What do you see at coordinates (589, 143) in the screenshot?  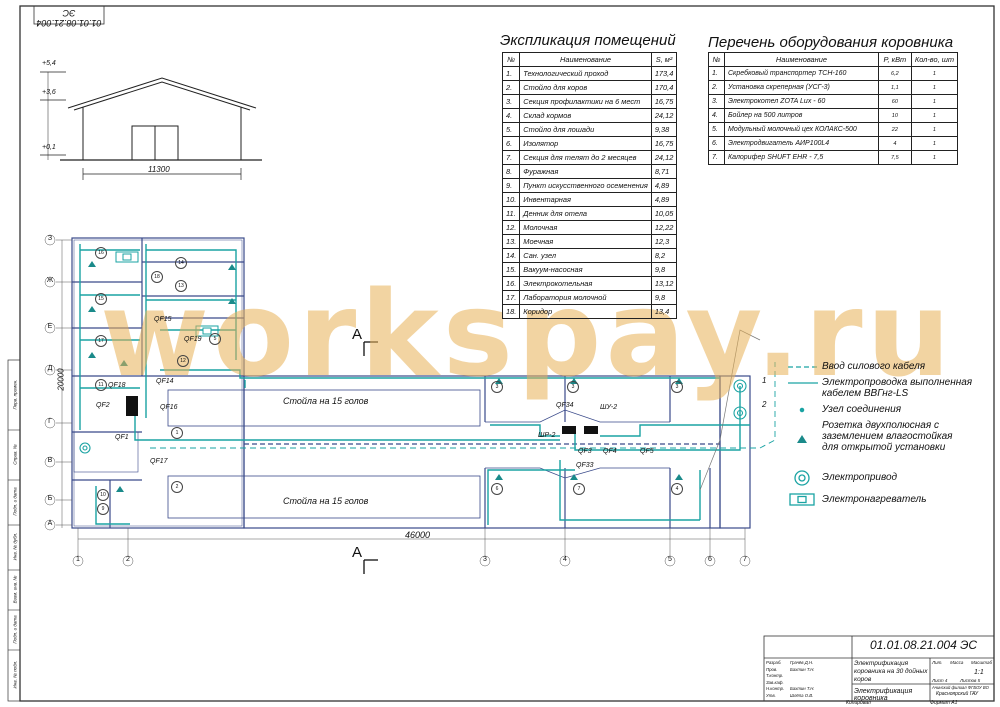 I see `explication-row: 6. Изолятор 16,75` at bounding box center [589, 143].